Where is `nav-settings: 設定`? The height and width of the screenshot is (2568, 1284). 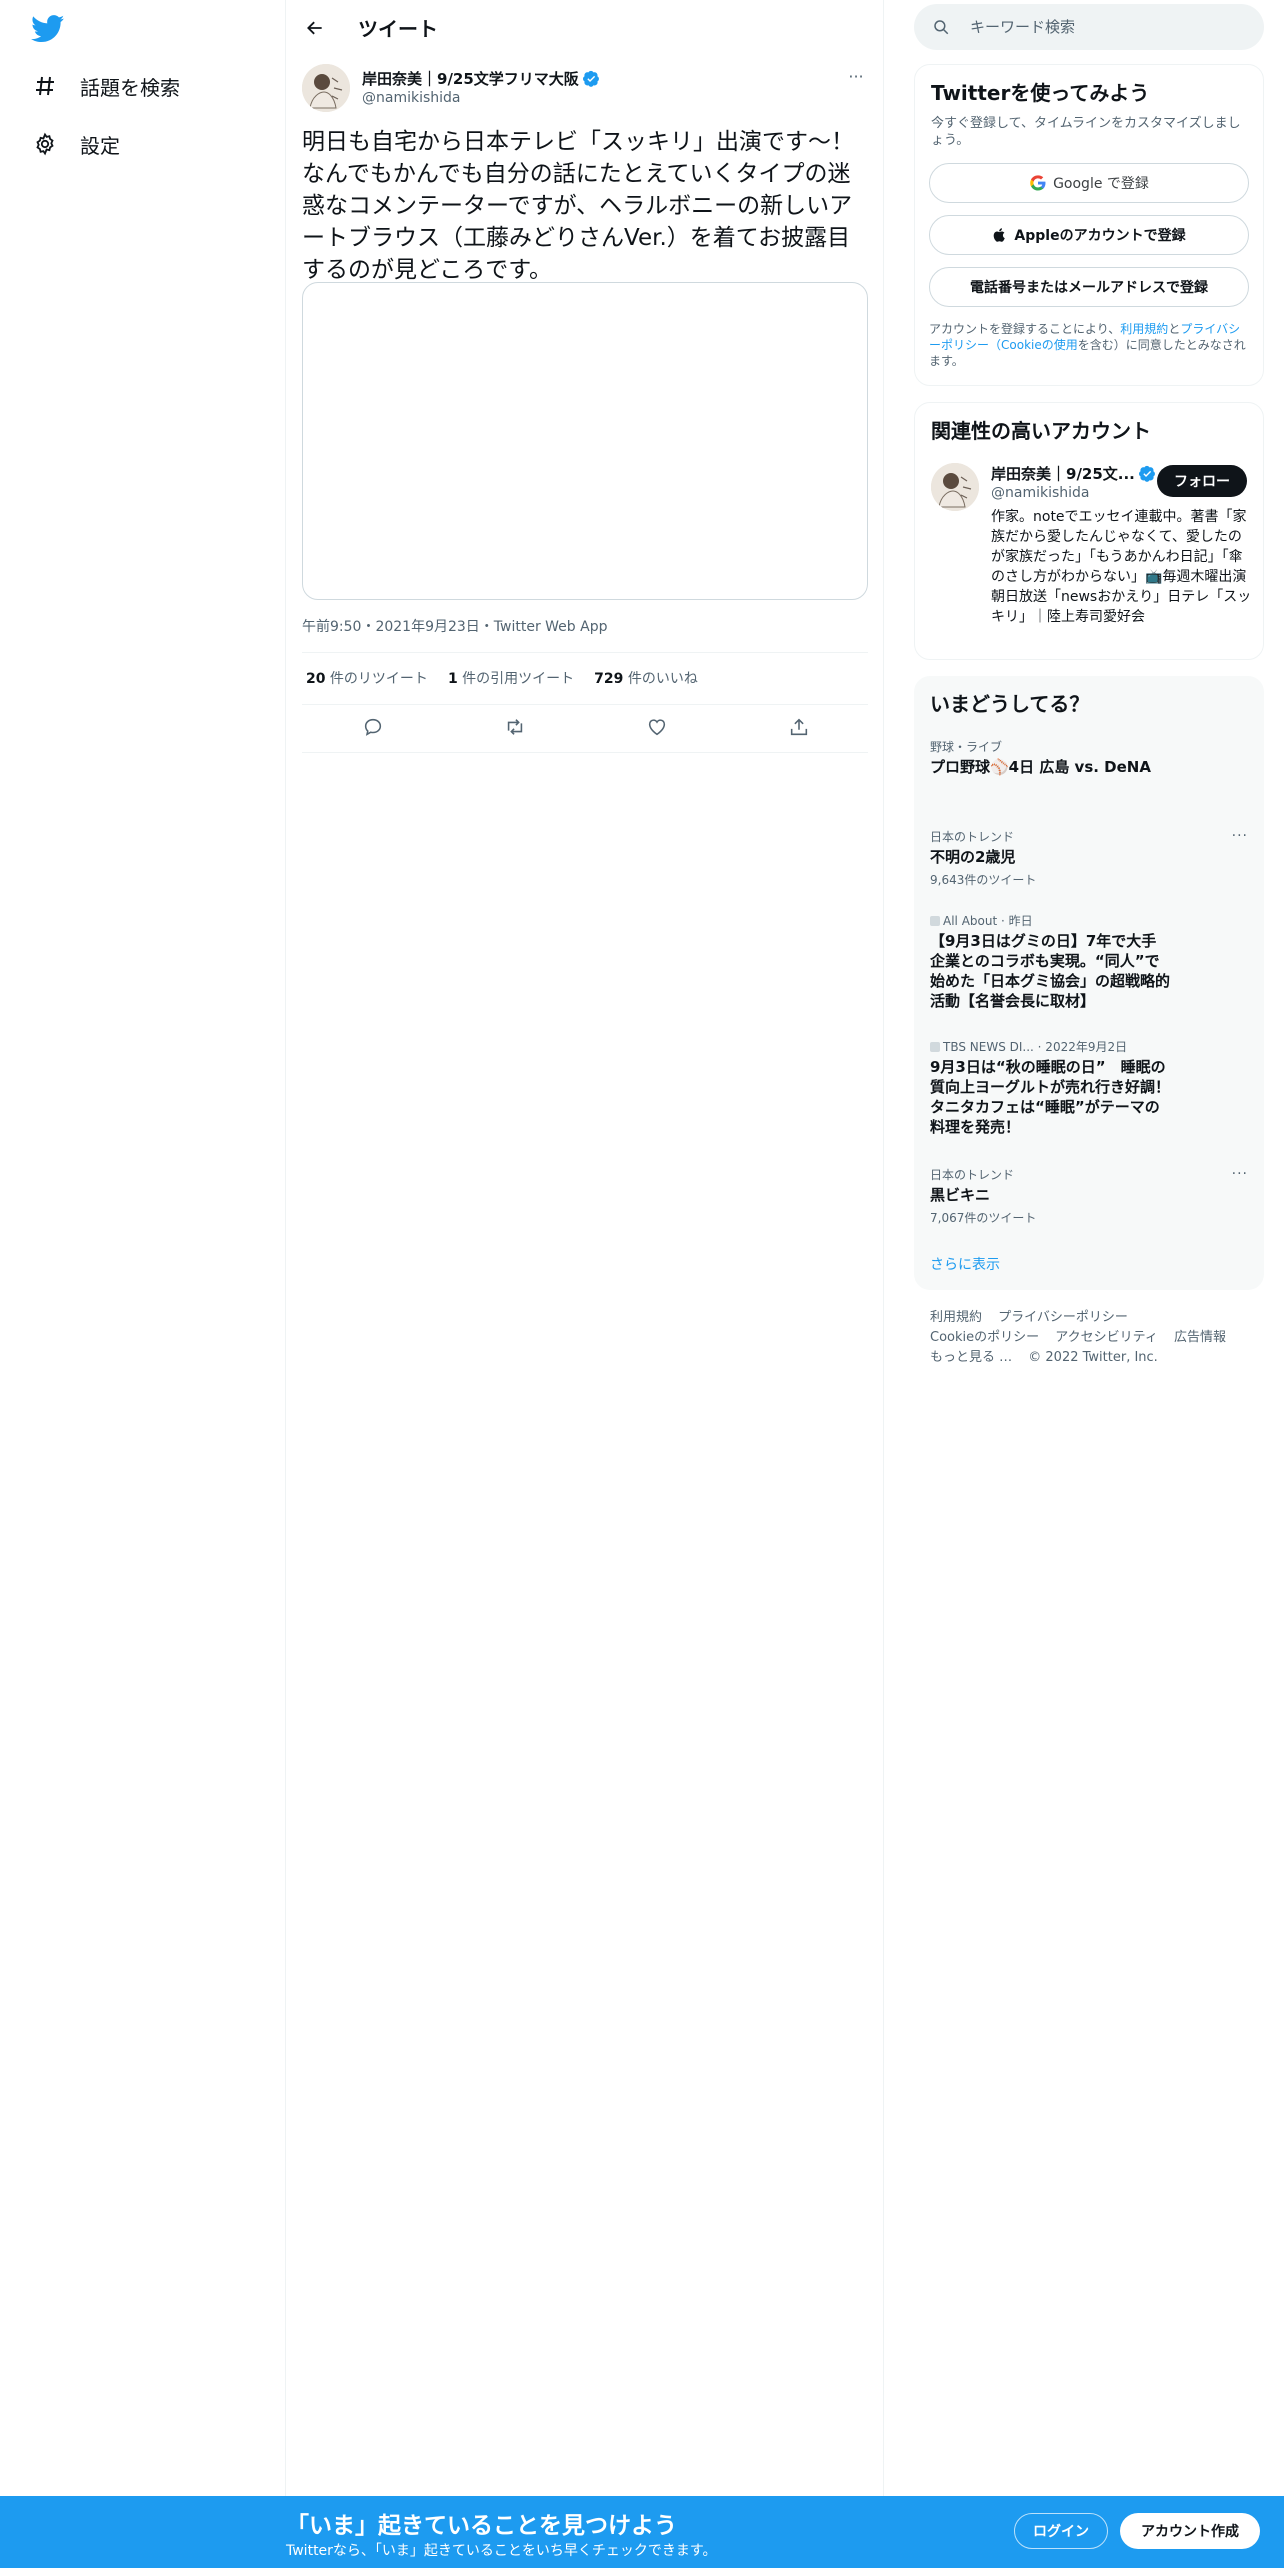
nav-settings: 設定 is located at coordinates (75, 144).